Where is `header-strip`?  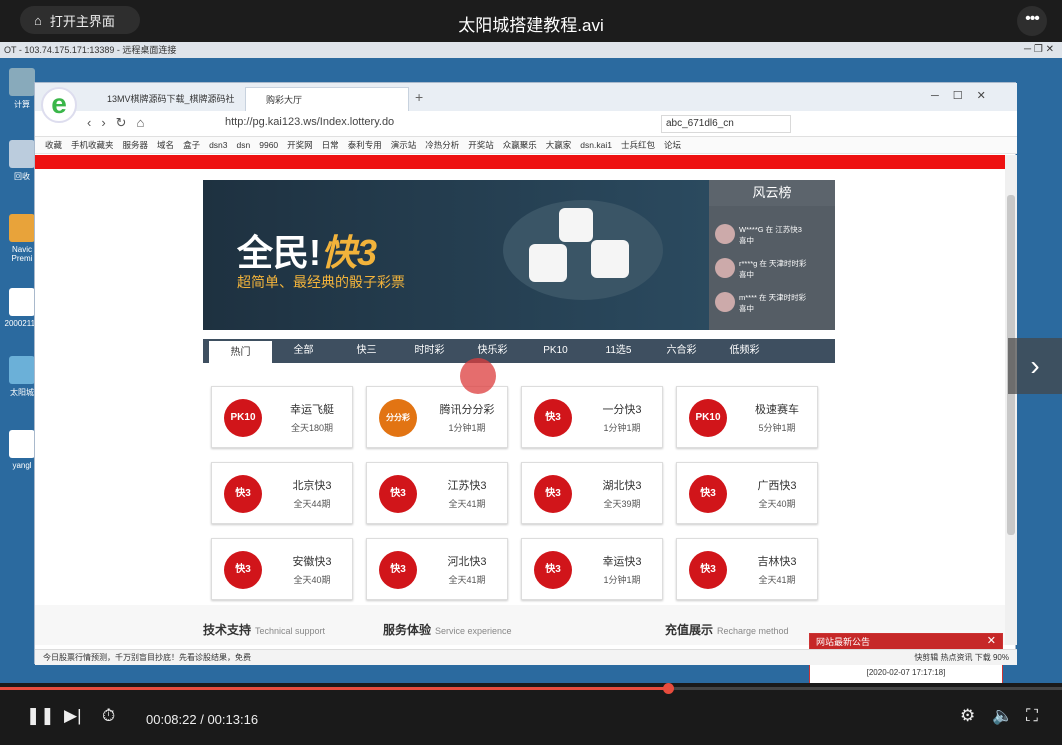 header-strip is located at coordinates (520, 162).